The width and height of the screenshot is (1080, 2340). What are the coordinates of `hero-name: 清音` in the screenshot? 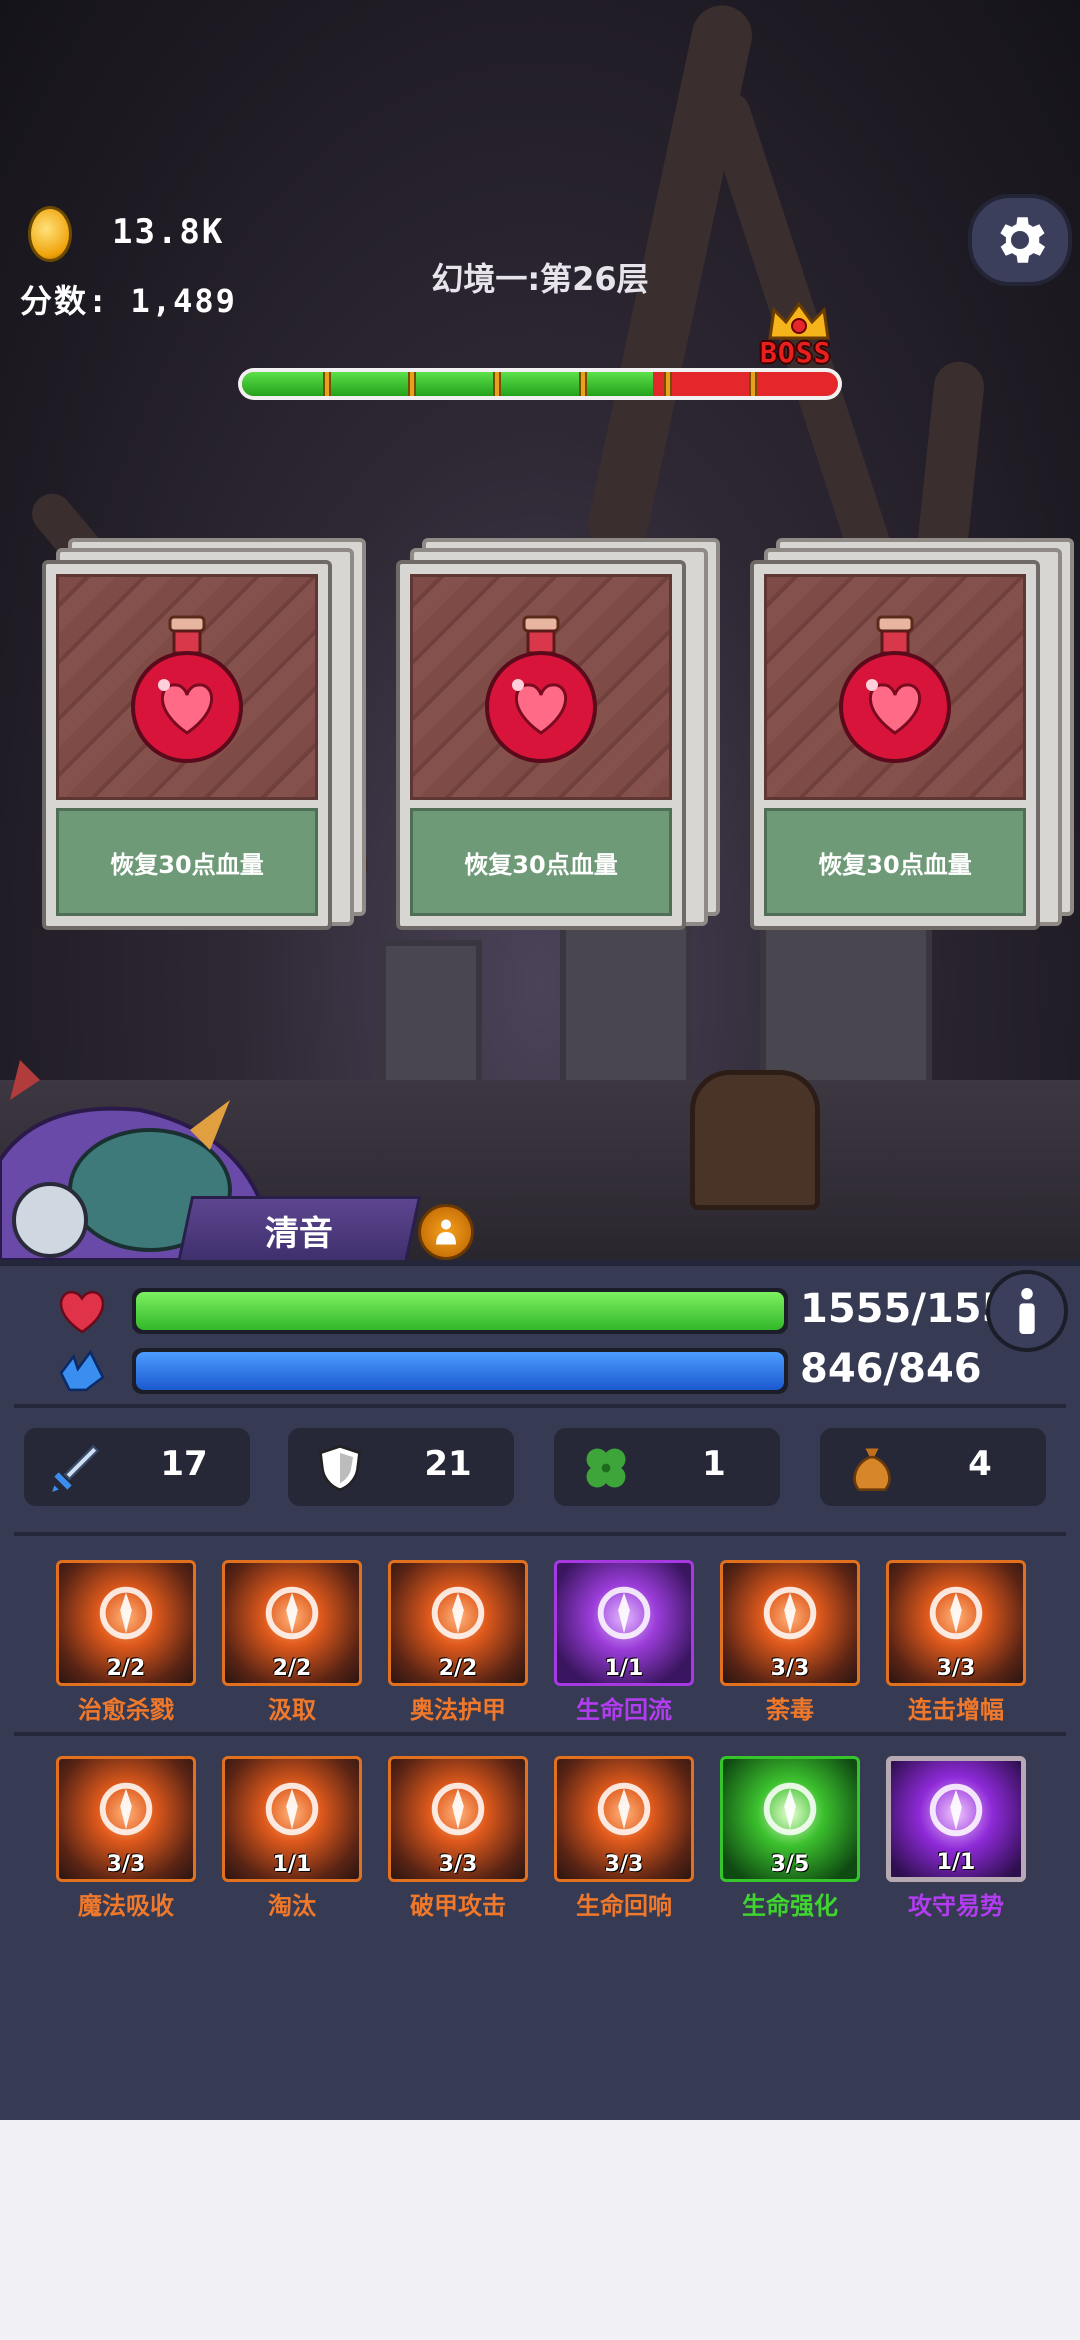 It's located at (299, 1233).